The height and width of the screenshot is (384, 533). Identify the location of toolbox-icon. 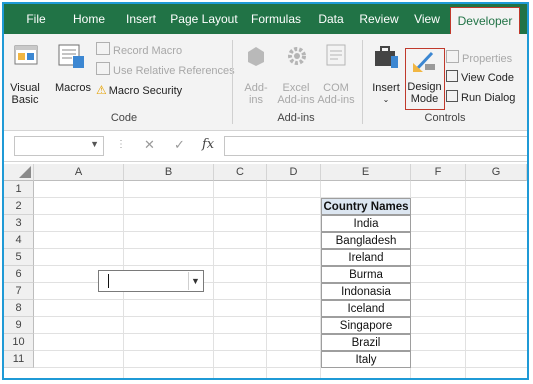
(386, 57).